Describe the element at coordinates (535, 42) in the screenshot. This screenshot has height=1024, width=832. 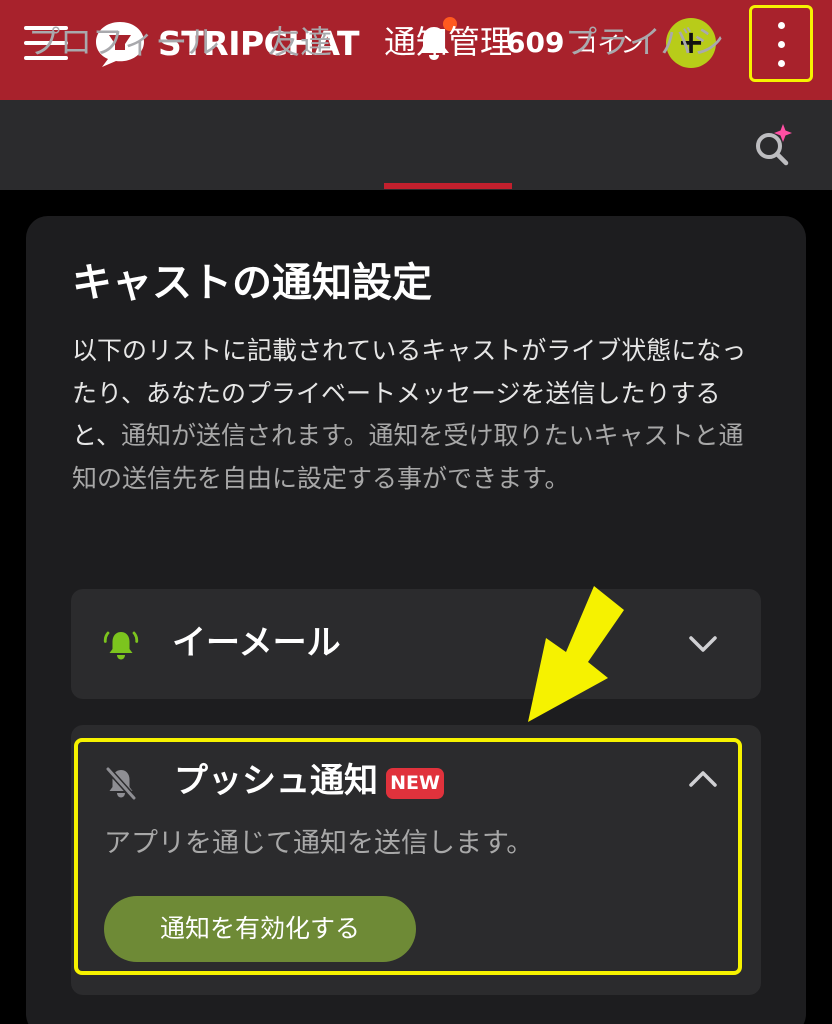
I see `coin-amount: 609` at that location.